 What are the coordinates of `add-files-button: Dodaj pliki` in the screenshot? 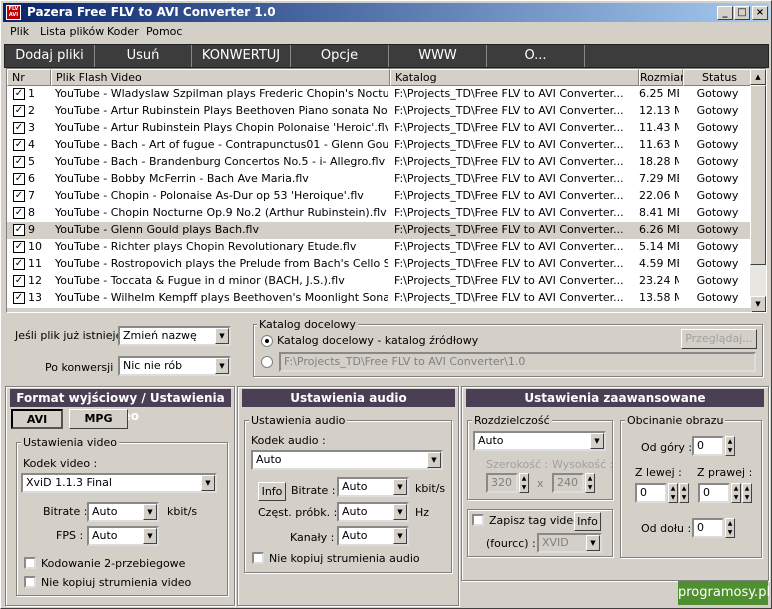 It's located at (50, 56).